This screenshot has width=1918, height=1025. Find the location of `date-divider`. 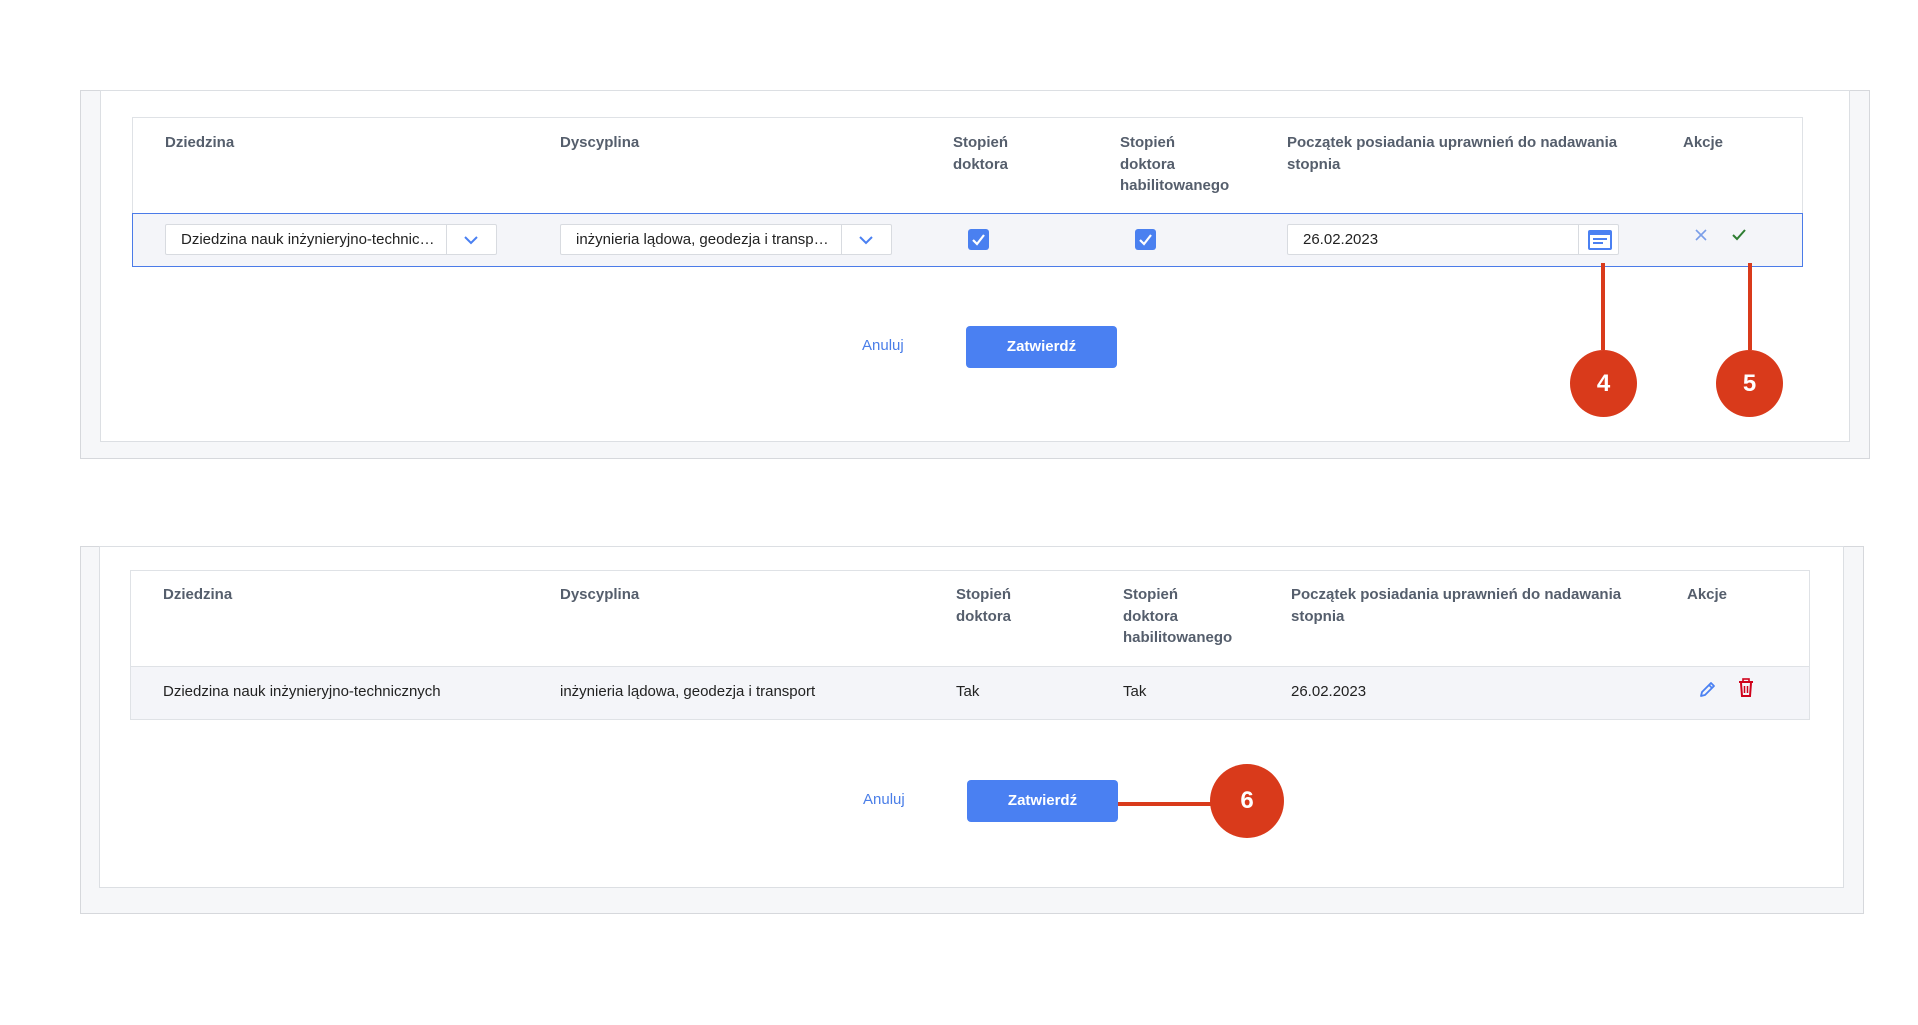

date-divider is located at coordinates (1578, 239).